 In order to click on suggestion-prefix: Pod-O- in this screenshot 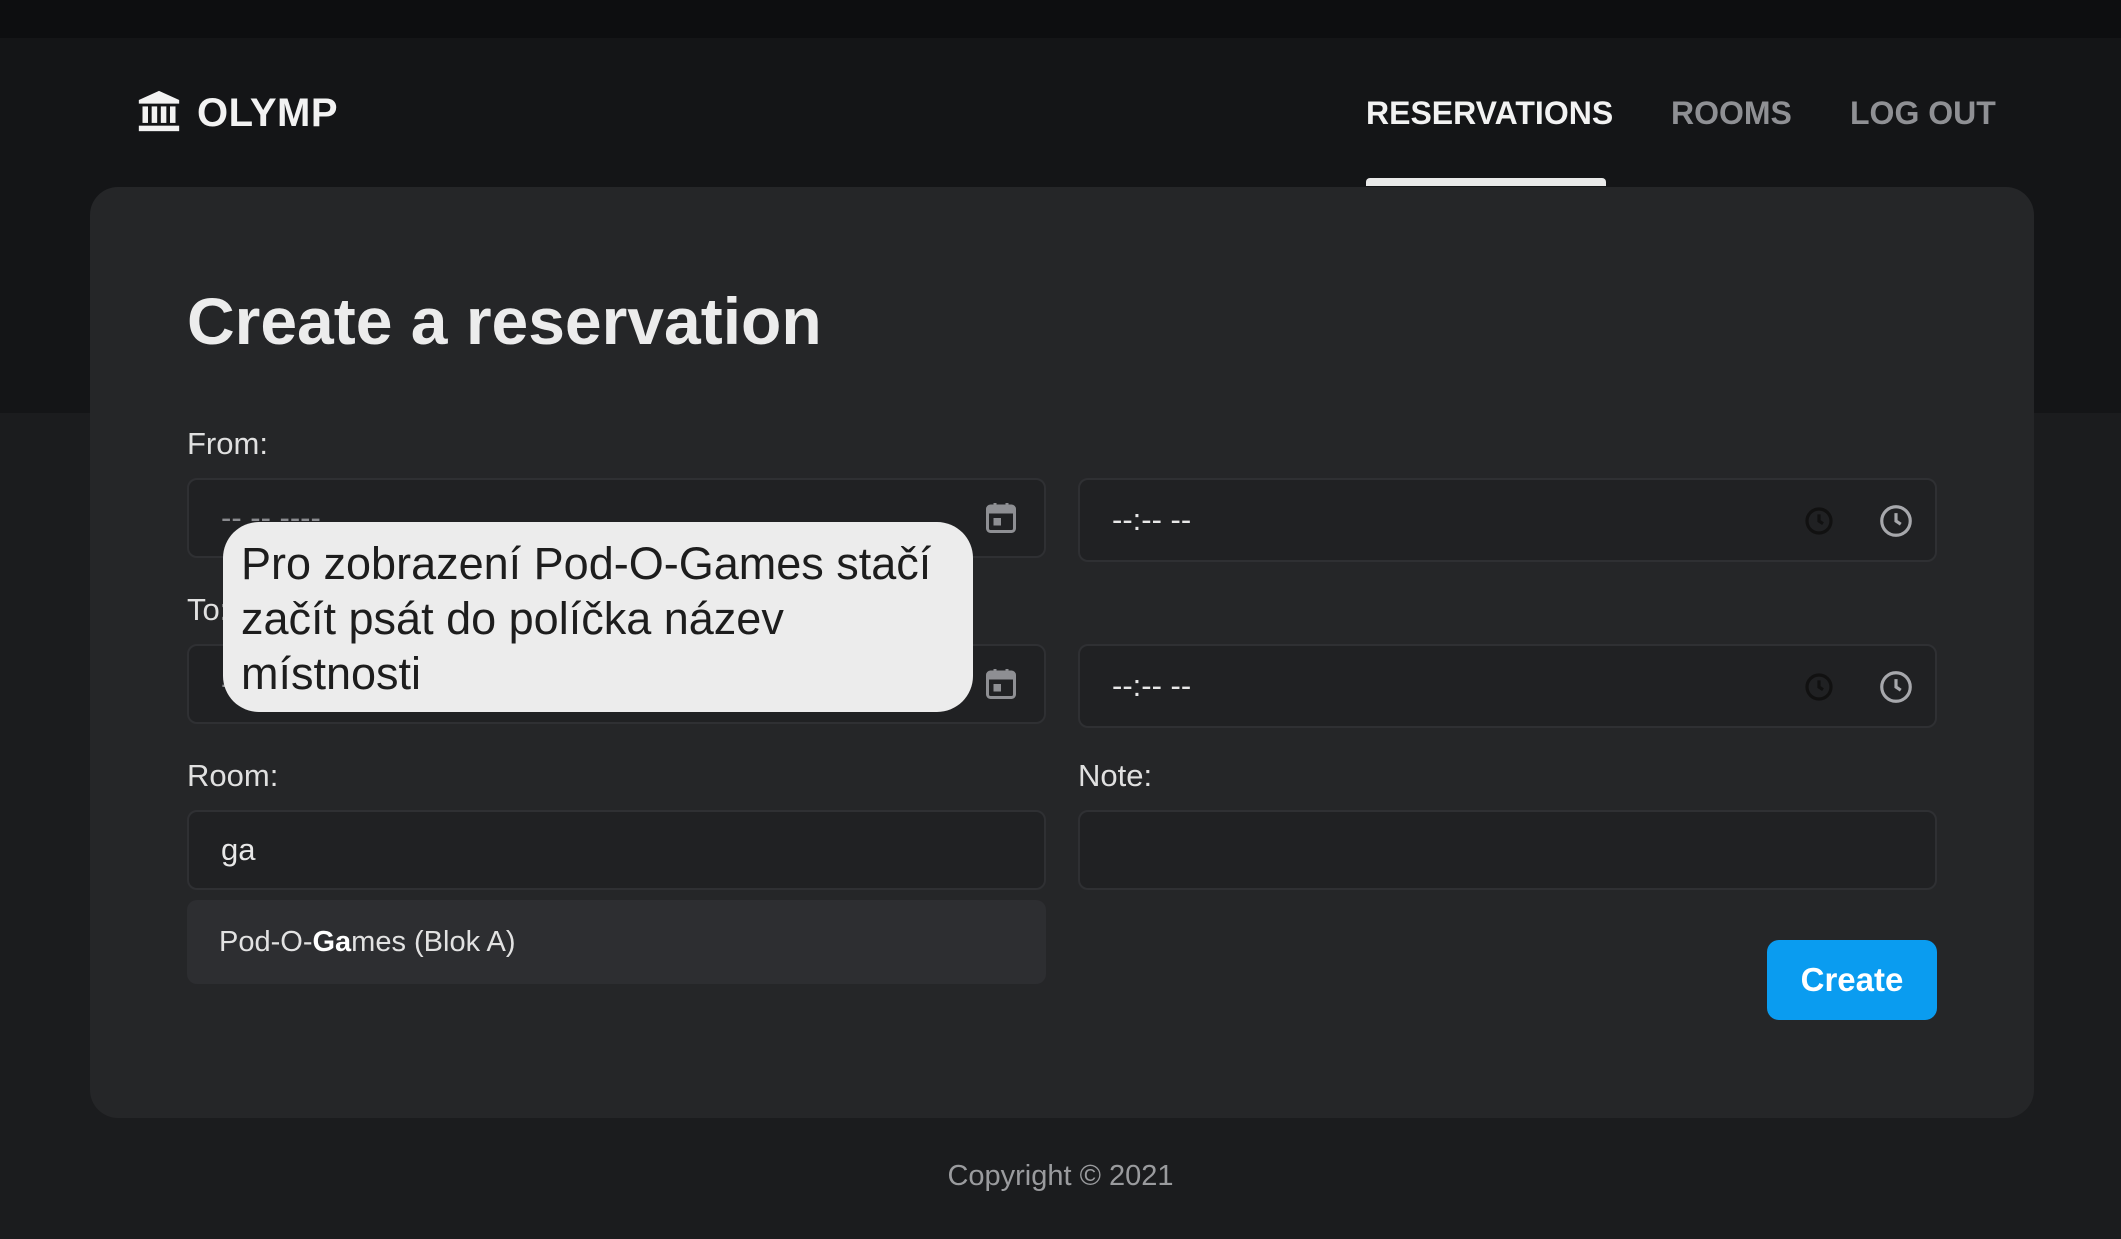, I will do `click(266, 941)`.